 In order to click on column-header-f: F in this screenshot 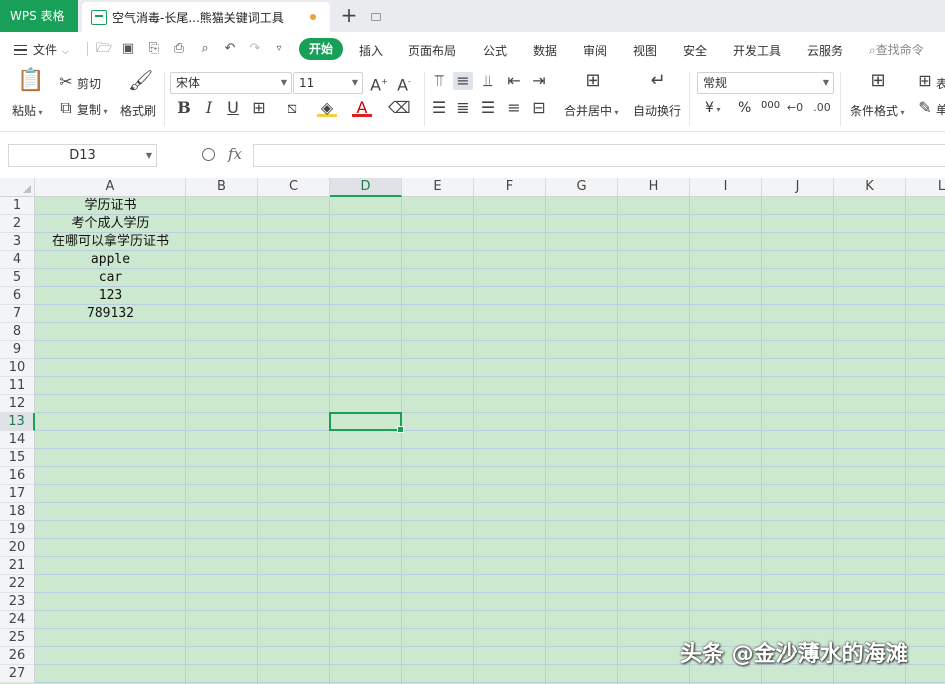, I will do `click(510, 187)`.